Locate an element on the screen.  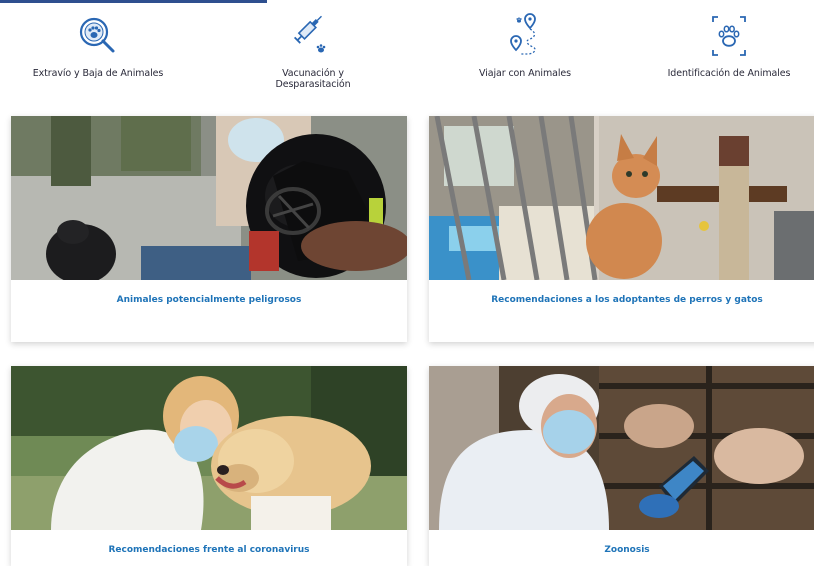
card-title: Recomendaciones frente al coronavirus is located at coordinates (209, 550).